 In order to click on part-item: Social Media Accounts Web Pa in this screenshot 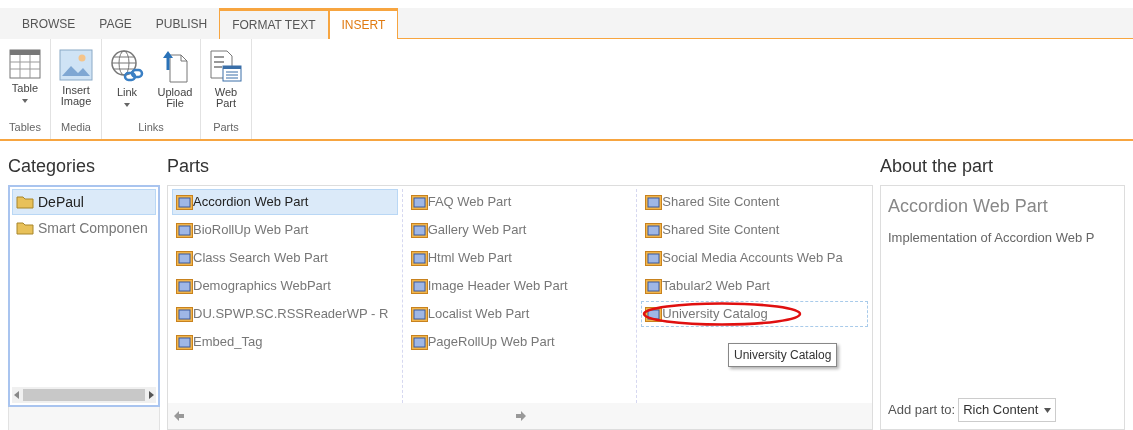, I will do `click(754, 258)`.